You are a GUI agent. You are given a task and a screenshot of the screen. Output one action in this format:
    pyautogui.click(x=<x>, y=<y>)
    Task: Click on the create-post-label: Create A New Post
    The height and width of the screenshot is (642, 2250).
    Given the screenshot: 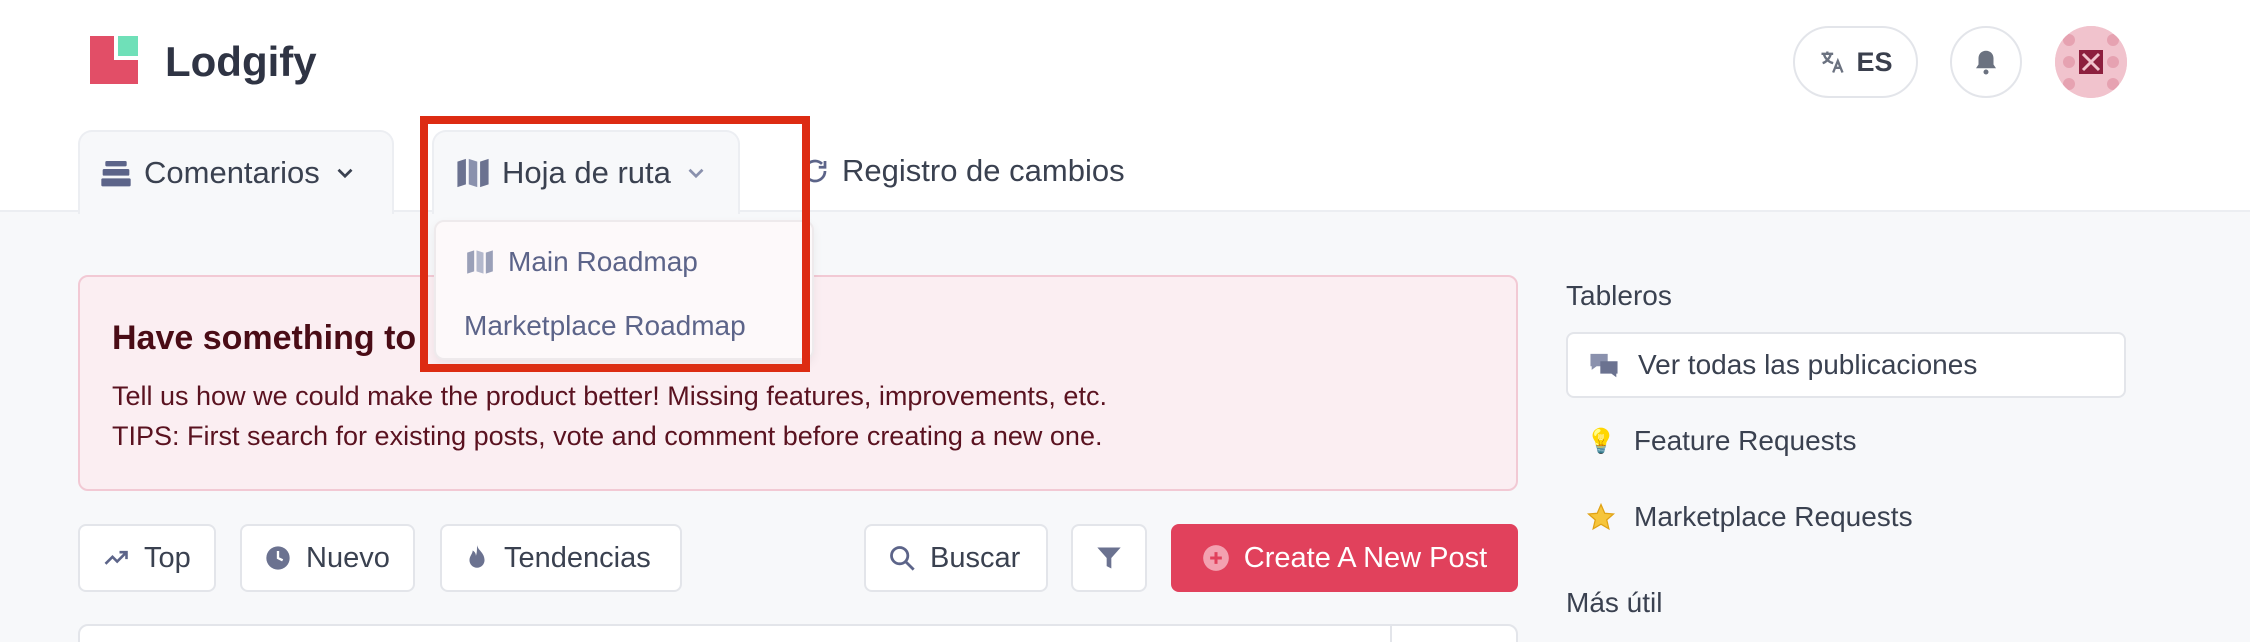 What is the action you would take?
    pyautogui.click(x=1365, y=557)
    